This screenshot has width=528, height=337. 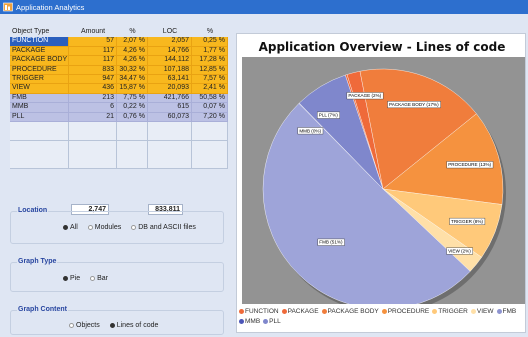 I want to click on graph-type-option-pie: Pie, so click(x=71, y=278).